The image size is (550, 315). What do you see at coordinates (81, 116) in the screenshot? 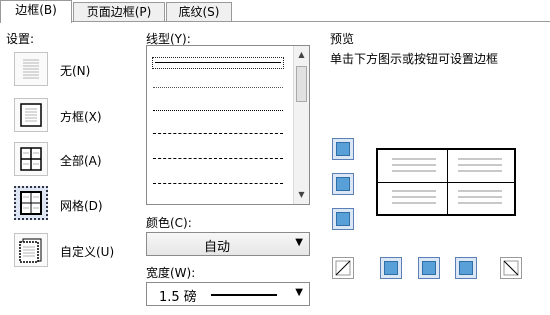
I see `setting-box-label: 方框(X)` at bounding box center [81, 116].